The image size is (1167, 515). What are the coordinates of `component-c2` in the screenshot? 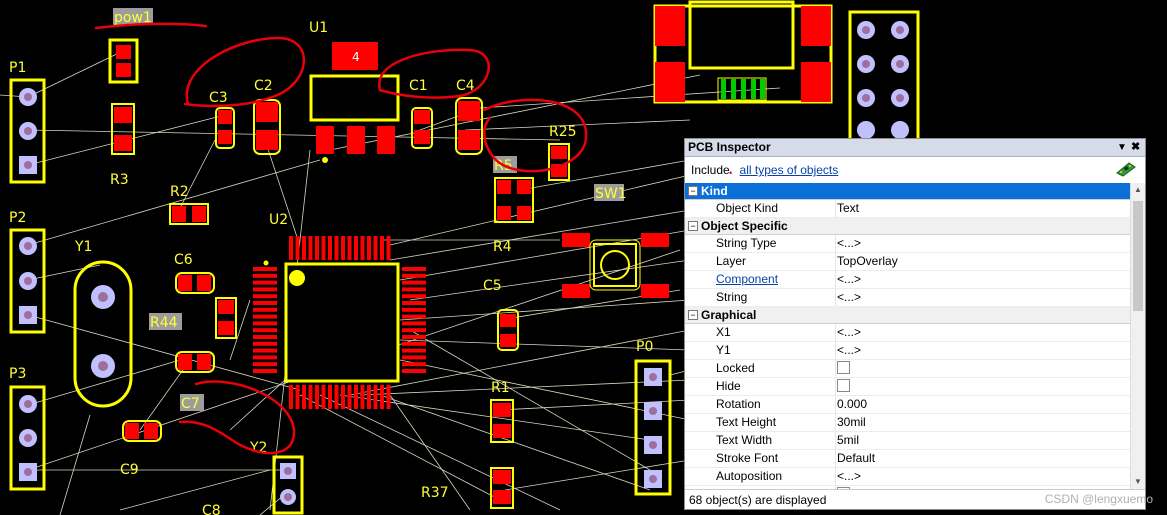 It's located at (267, 127).